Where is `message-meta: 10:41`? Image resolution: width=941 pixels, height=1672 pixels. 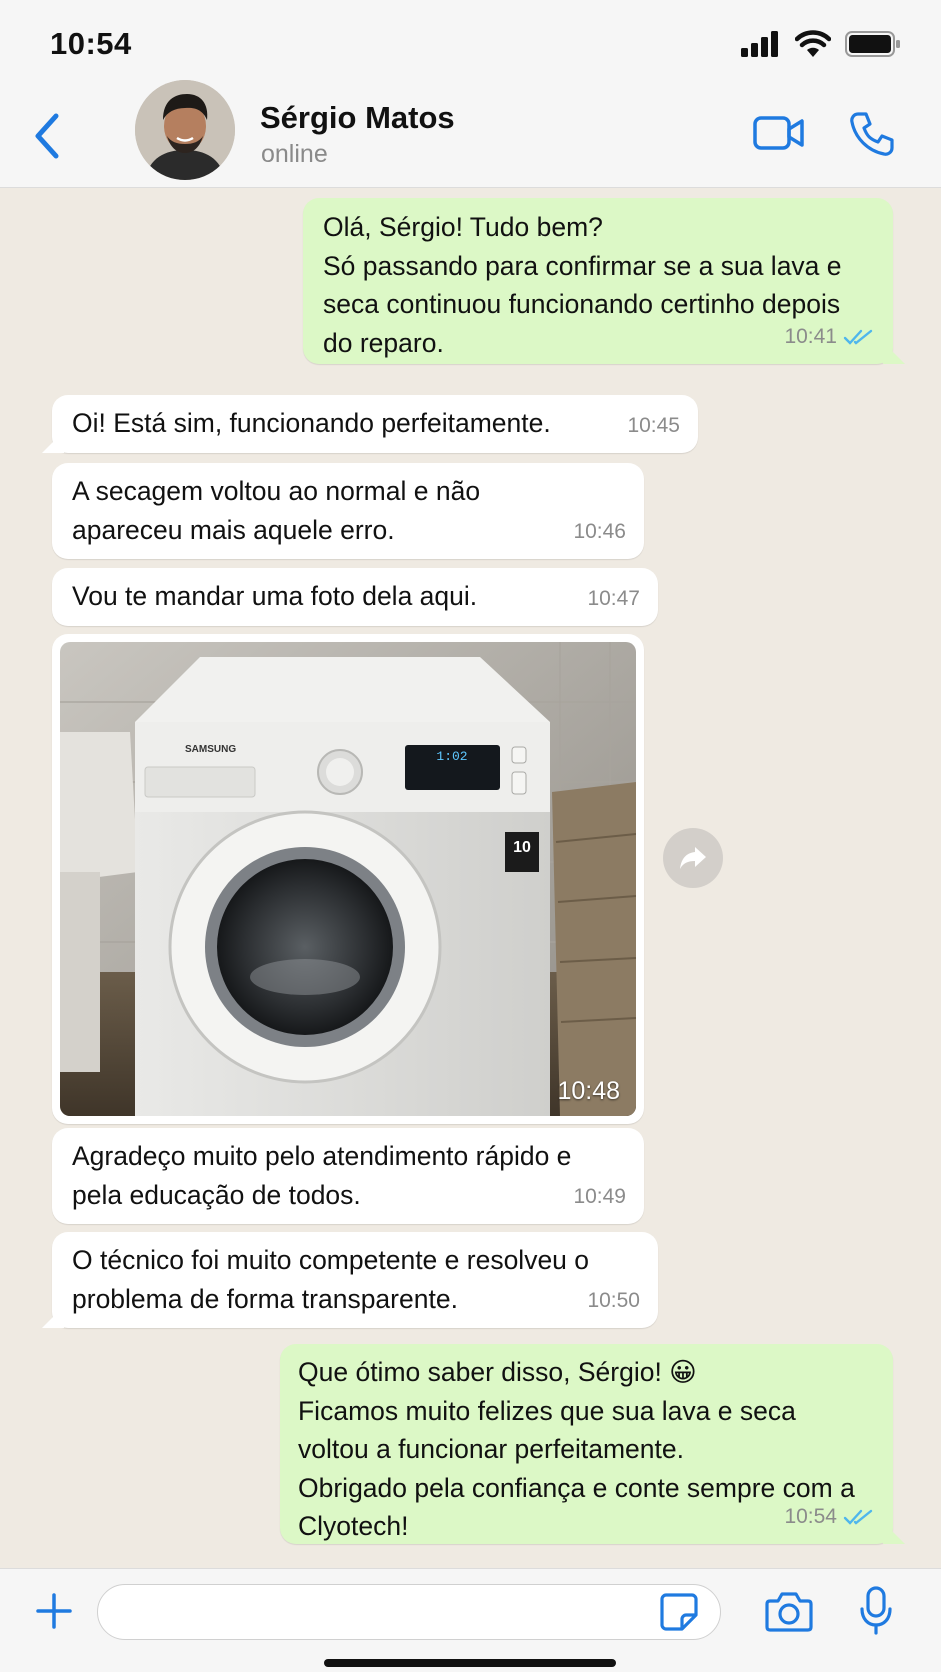 message-meta: 10:41 is located at coordinates (829, 337).